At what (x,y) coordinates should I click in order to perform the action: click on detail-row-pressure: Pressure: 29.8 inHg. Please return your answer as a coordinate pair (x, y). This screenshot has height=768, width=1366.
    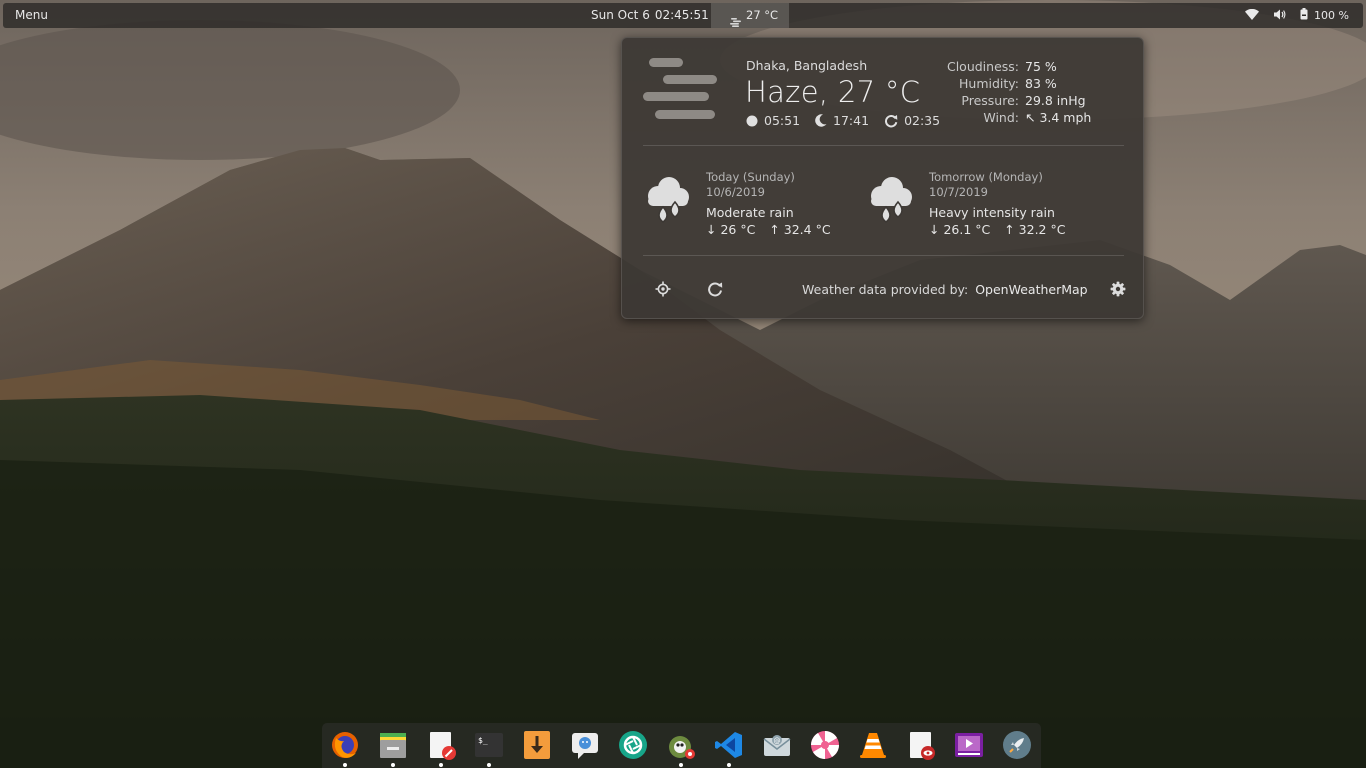
    Looking at the image, I should click on (1006, 100).